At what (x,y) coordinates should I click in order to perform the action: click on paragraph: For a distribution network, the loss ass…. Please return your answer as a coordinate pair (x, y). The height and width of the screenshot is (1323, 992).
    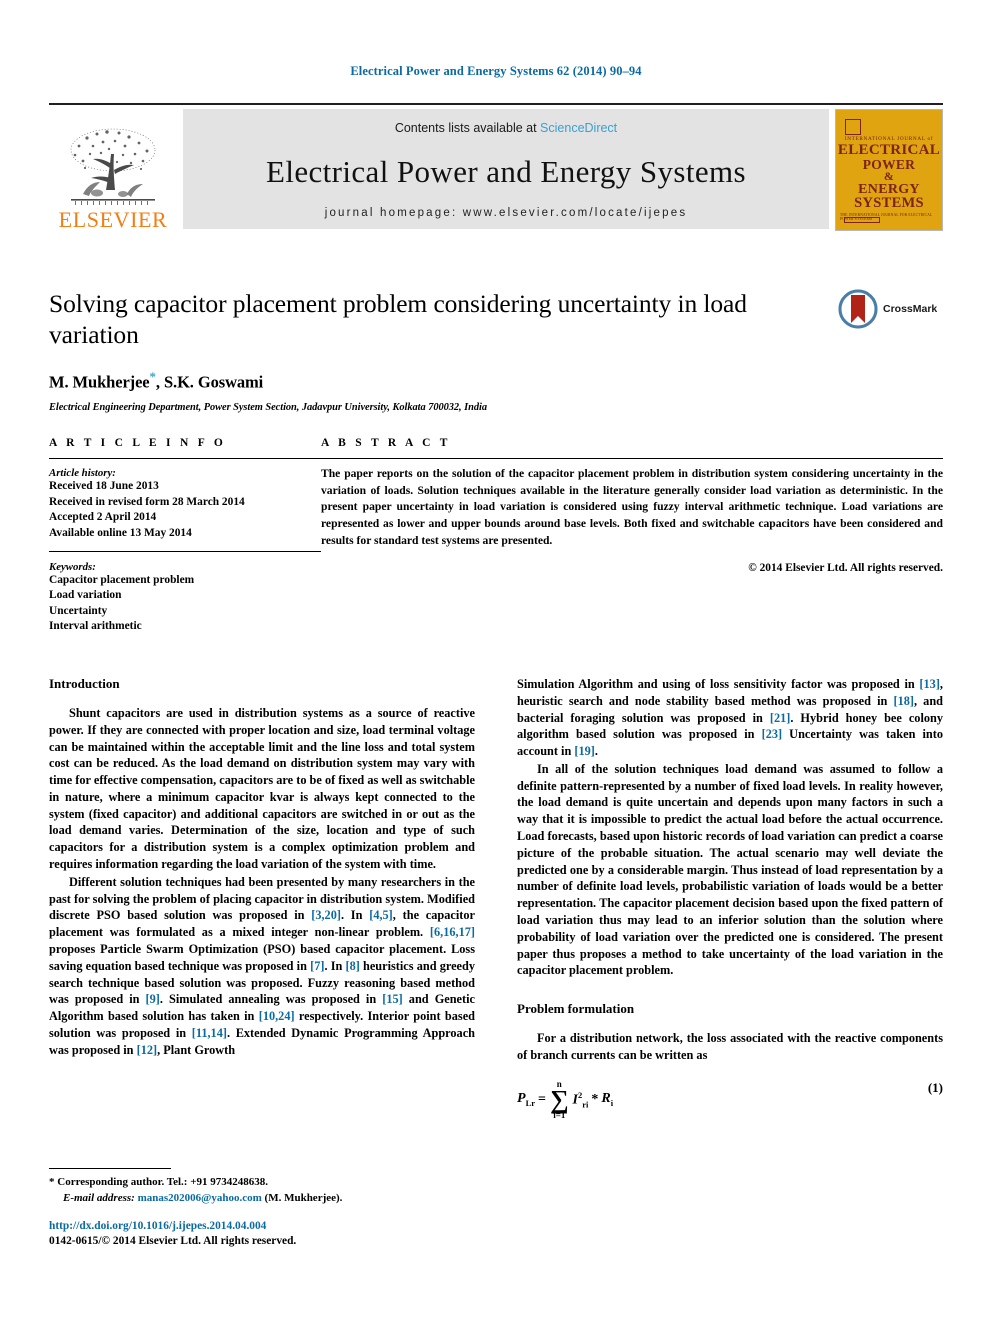
    Looking at the image, I should click on (730, 1046).